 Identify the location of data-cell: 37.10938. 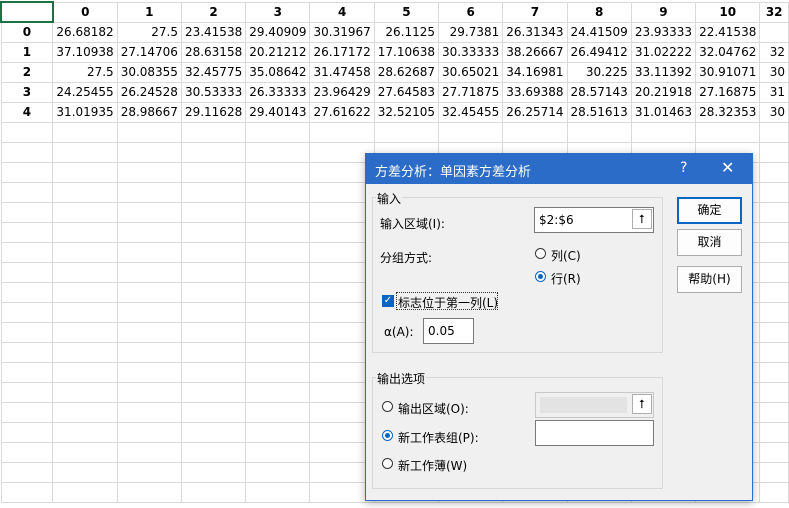
(85, 52).